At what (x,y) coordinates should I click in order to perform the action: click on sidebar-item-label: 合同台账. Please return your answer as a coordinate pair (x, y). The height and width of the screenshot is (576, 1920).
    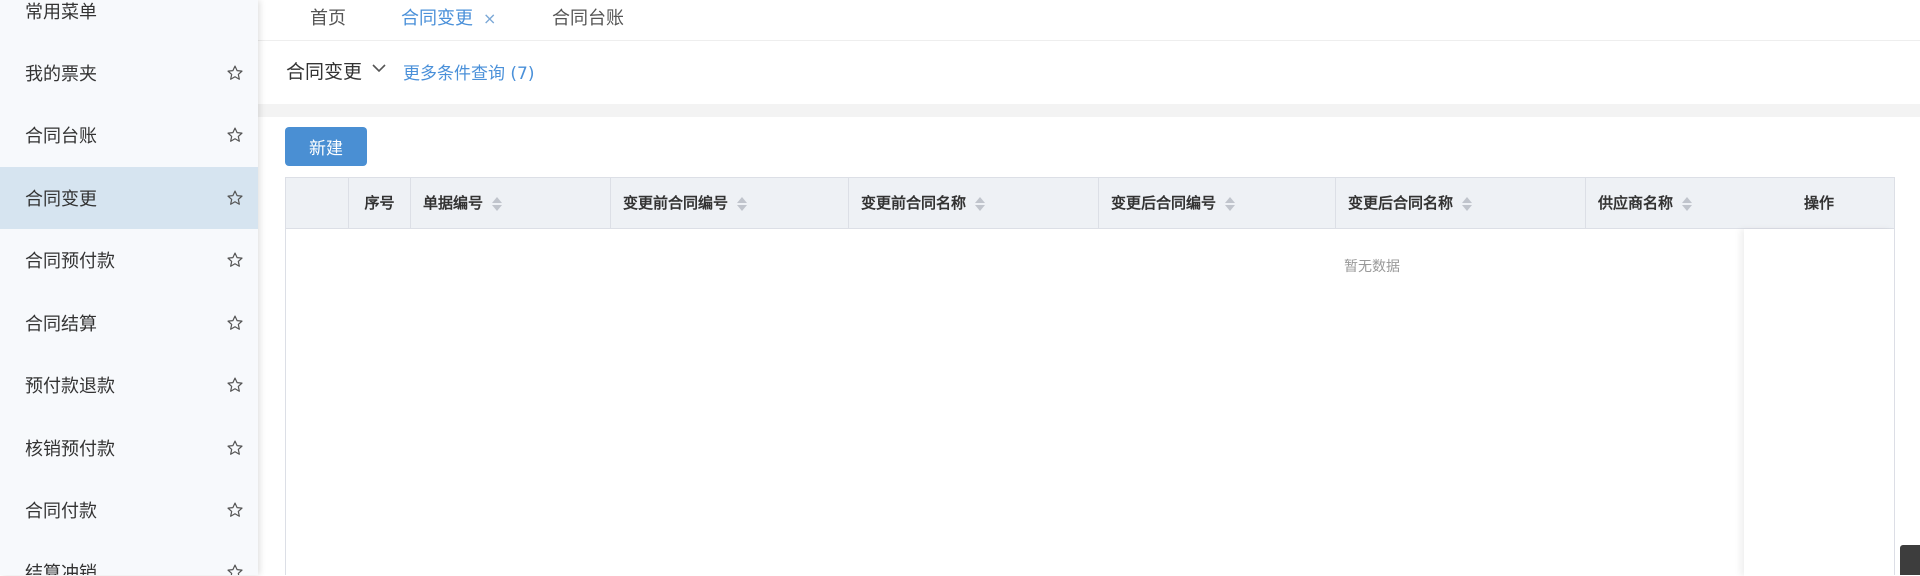
    Looking at the image, I should click on (61, 136).